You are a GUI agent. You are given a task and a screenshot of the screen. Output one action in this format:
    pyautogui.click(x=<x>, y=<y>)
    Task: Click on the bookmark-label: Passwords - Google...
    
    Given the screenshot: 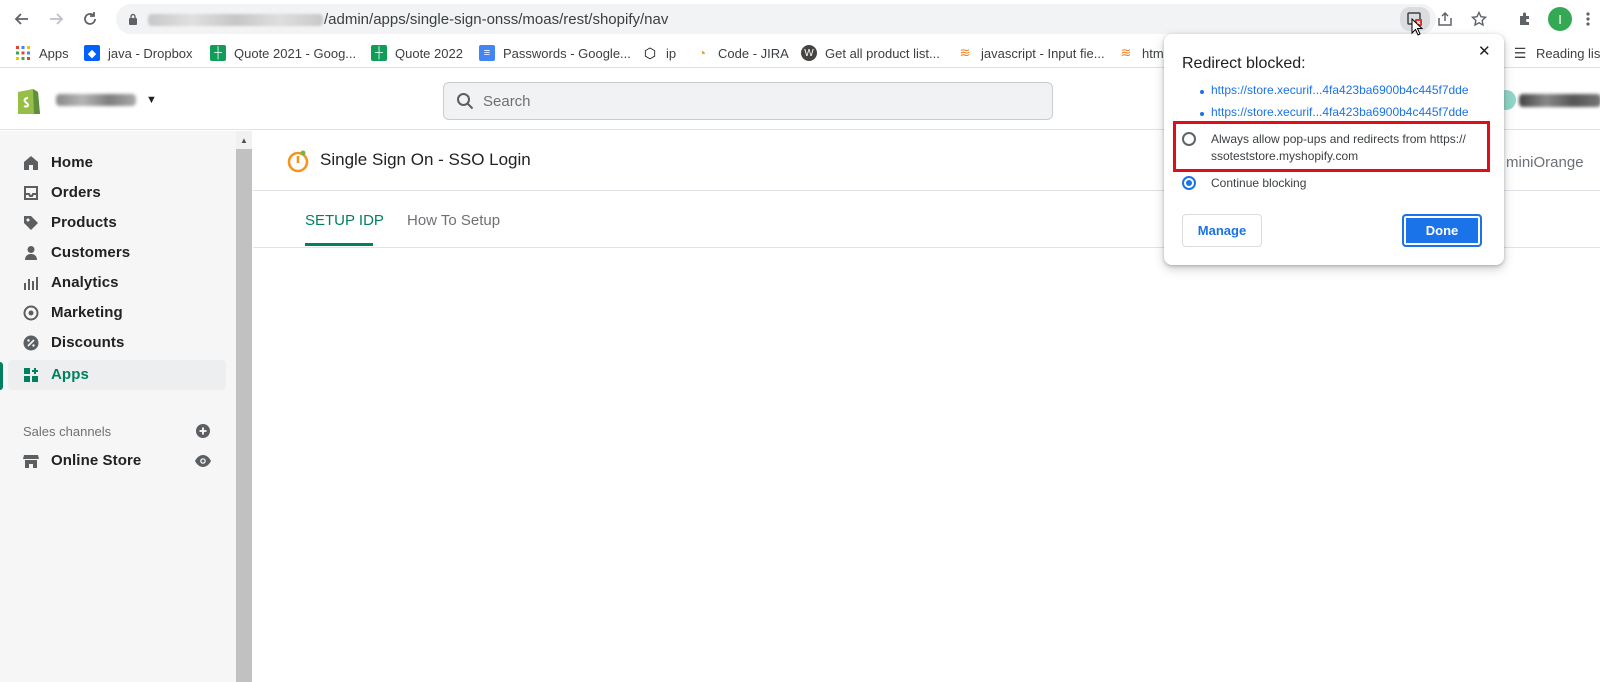 What is the action you would take?
    pyautogui.click(x=567, y=53)
    